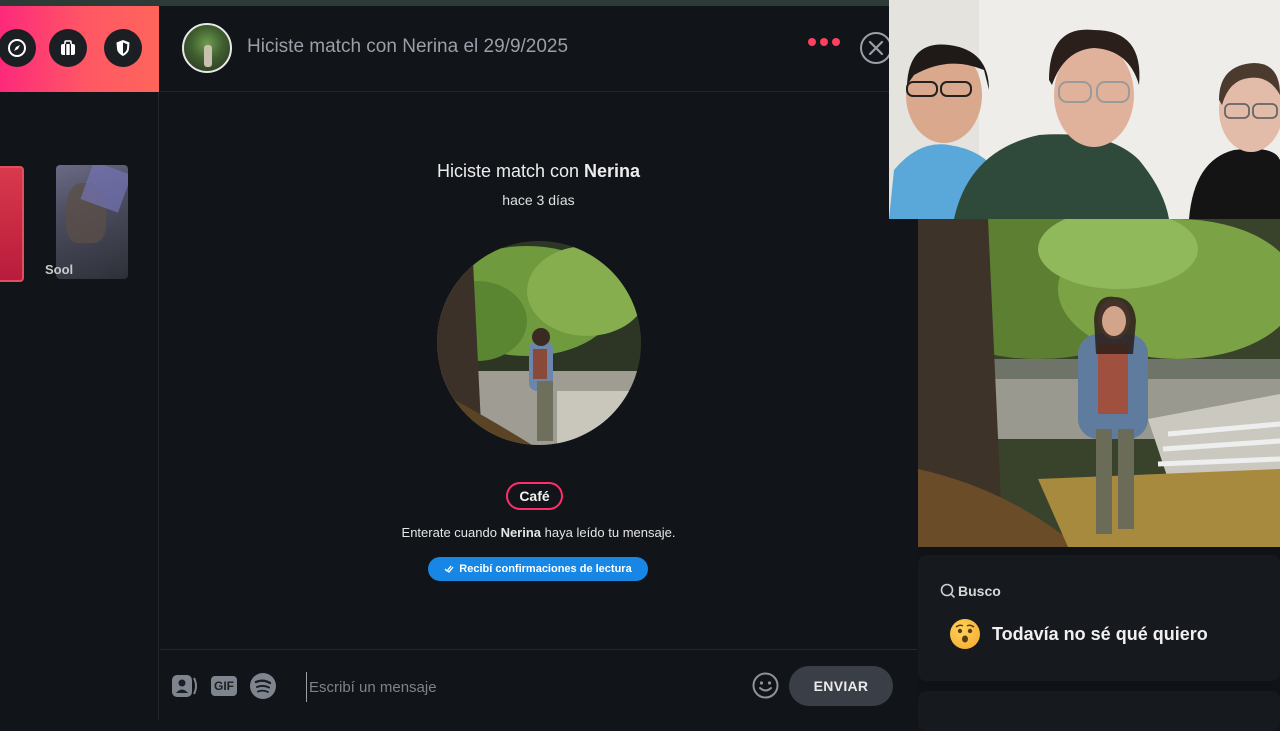 The image size is (1280, 731). What do you see at coordinates (207, 48) in the screenshot?
I see `avatar` at bounding box center [207, 48].